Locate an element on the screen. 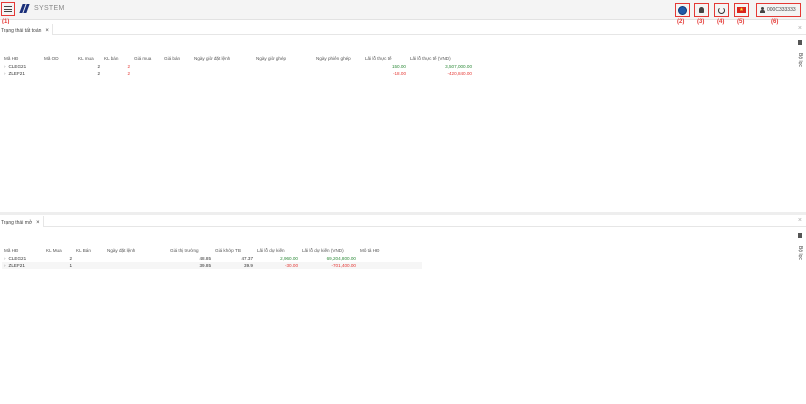 Image resolution: width=806 pixels, height=404 pixels. tab-open-positions: Trạng thái mở × is located at coordinates (22, 221).